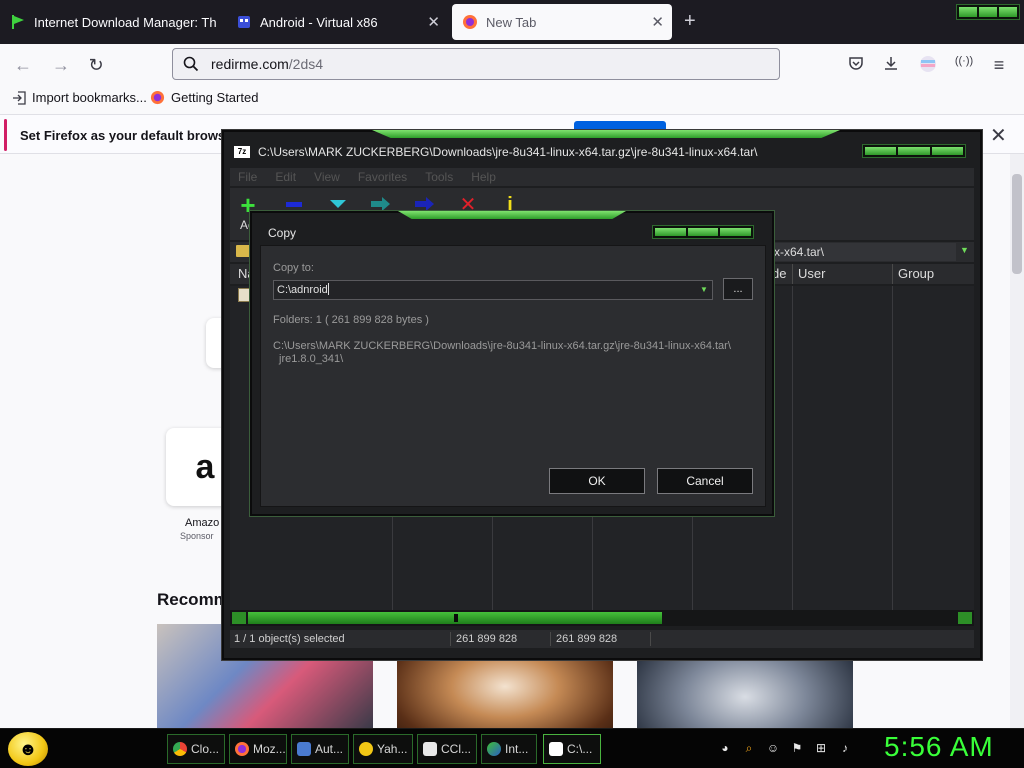  Describe the element at coordinates (430, 749) in the screenshot. I see `ccleaner-icon` at that location.